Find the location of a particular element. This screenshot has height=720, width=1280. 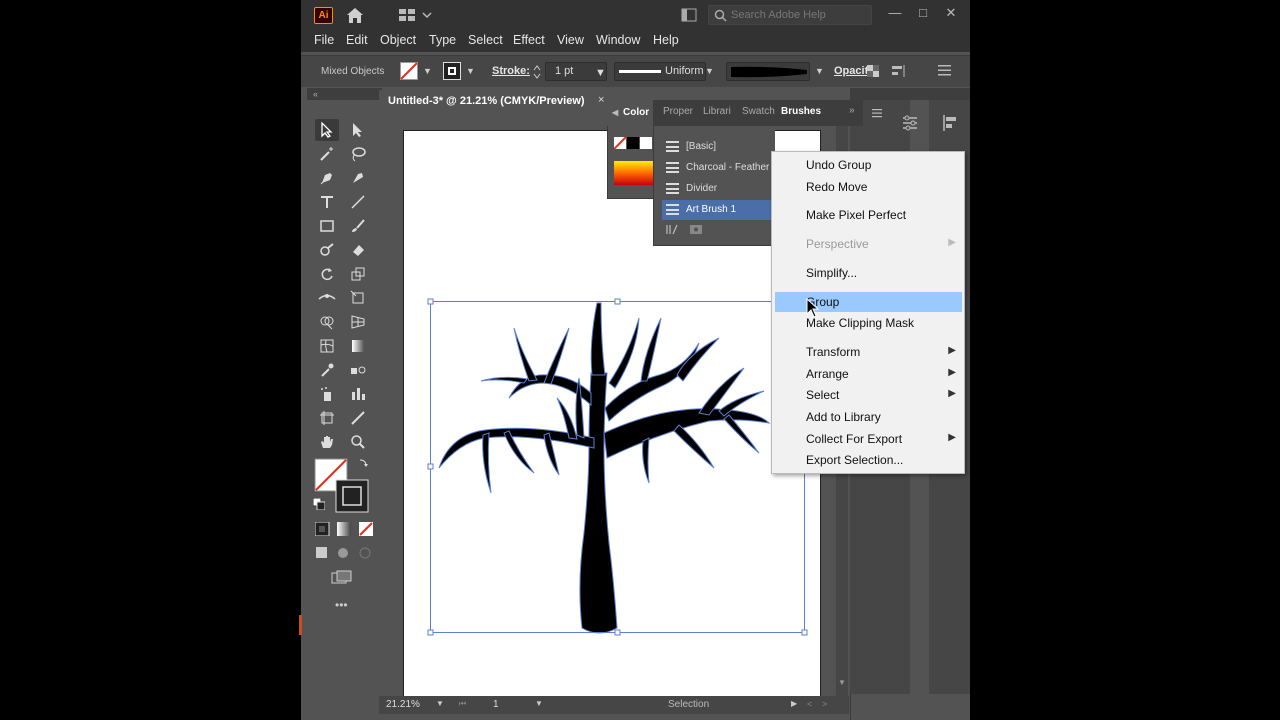

stroke-dropdown-chevron-icon: ▼ is located at coordinates (470, 71).